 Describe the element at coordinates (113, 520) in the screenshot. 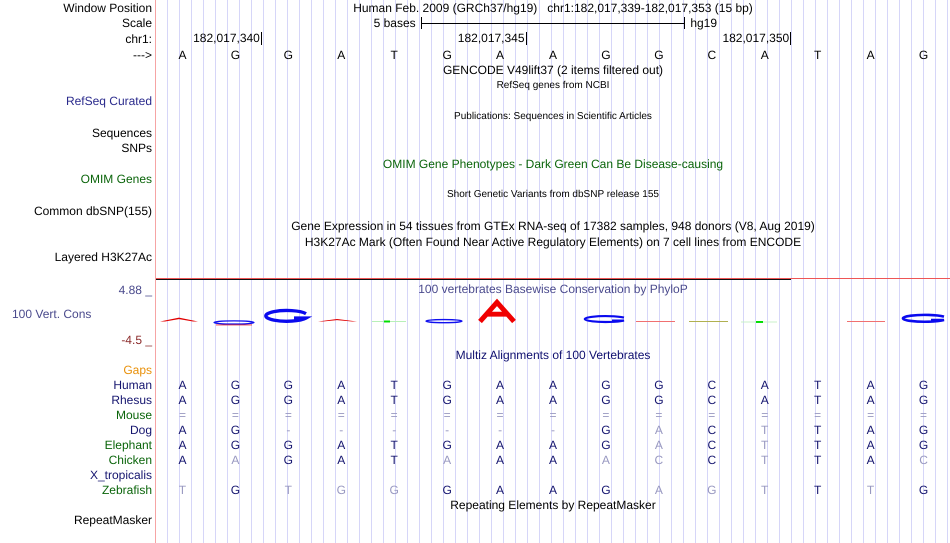

I see `track-label: RepeatMasker` at that location.